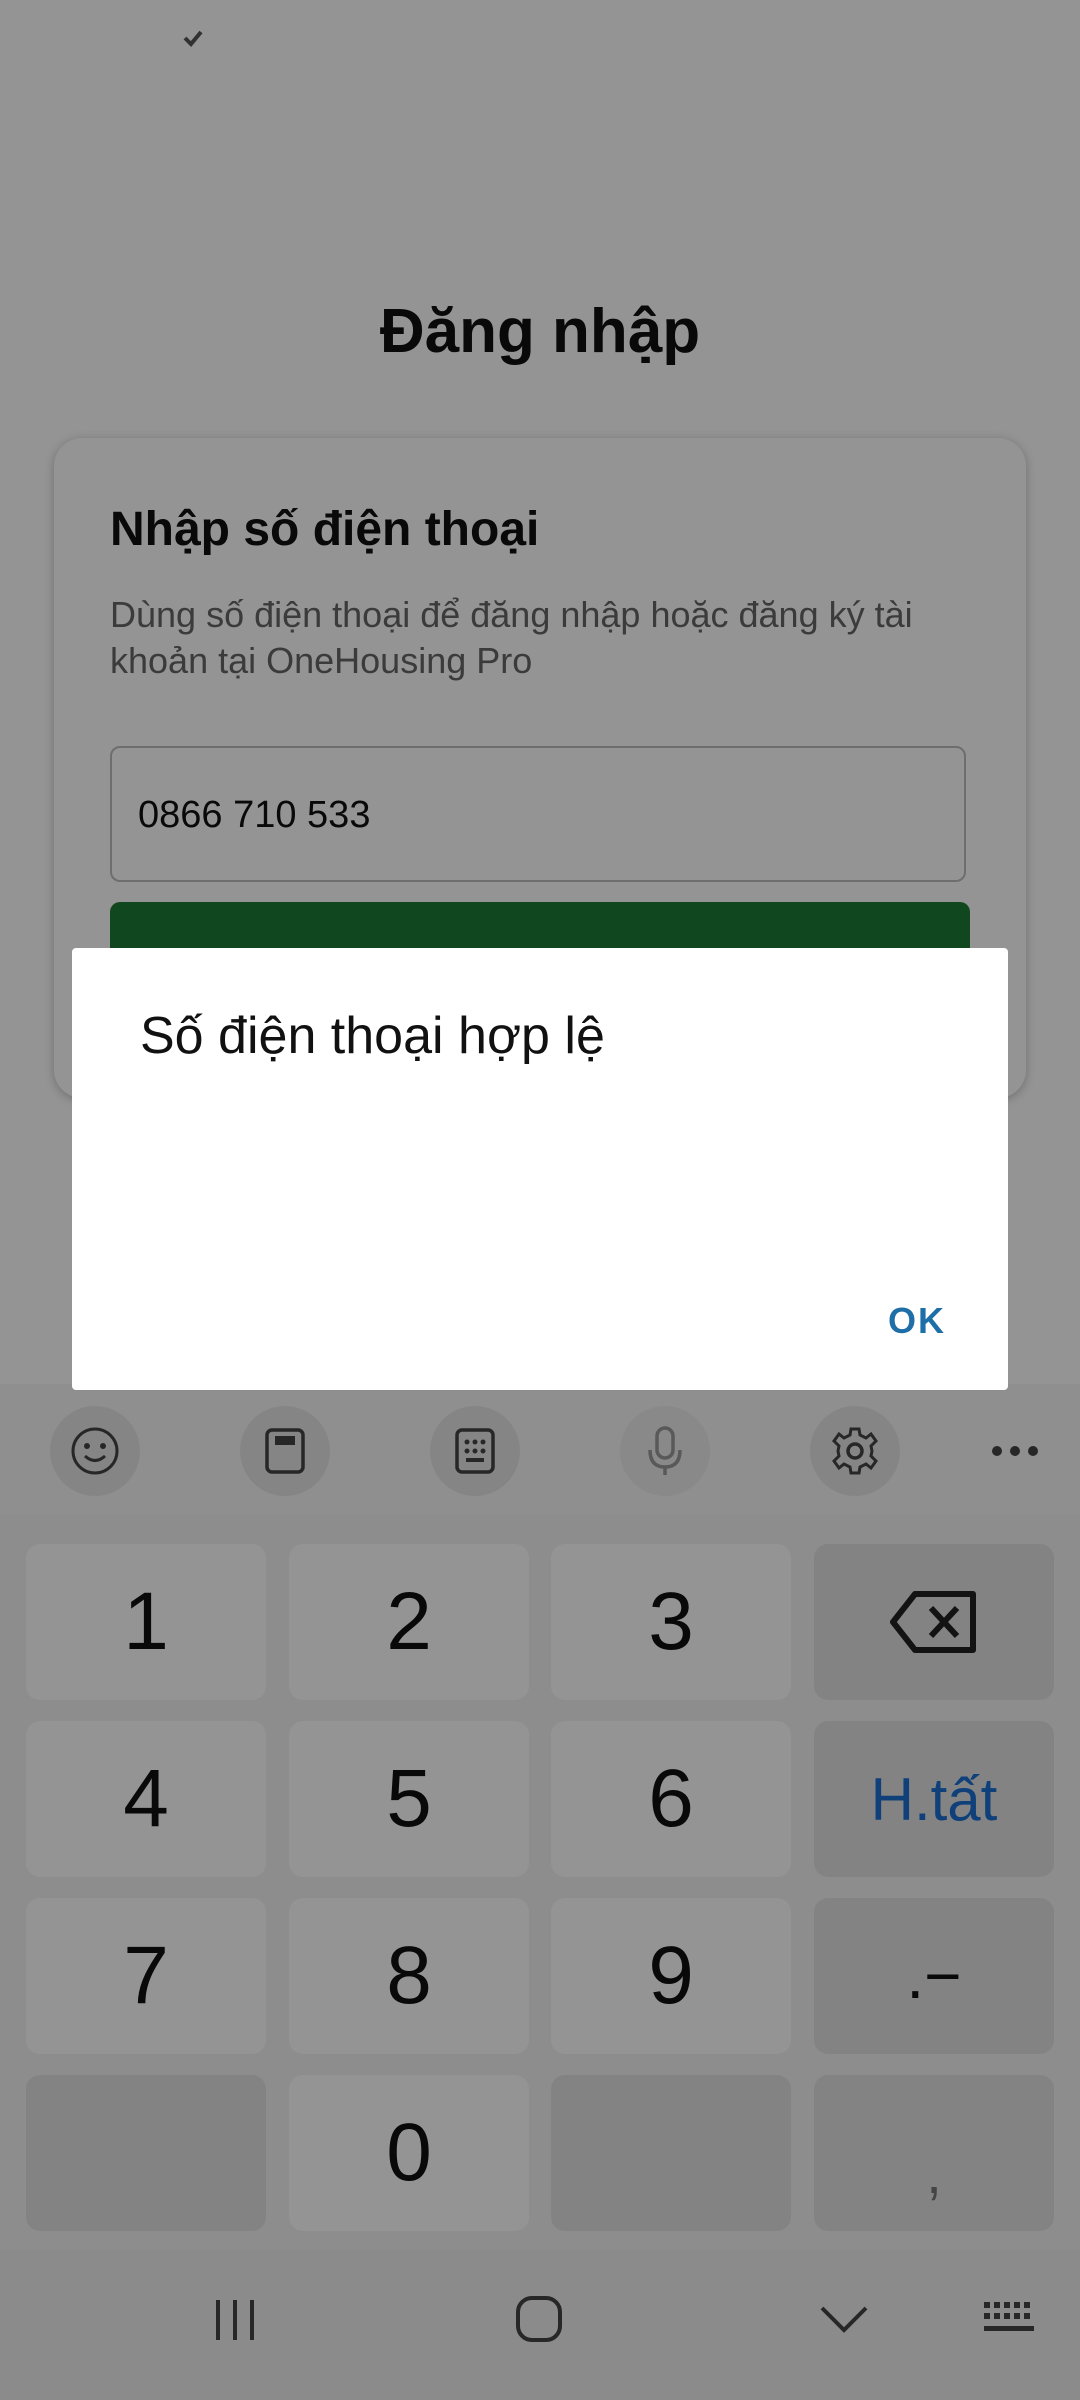  Describe the element at coordinates (917, 1321) in the screenshot. I see `dialog-ok-button: OK` at that location.